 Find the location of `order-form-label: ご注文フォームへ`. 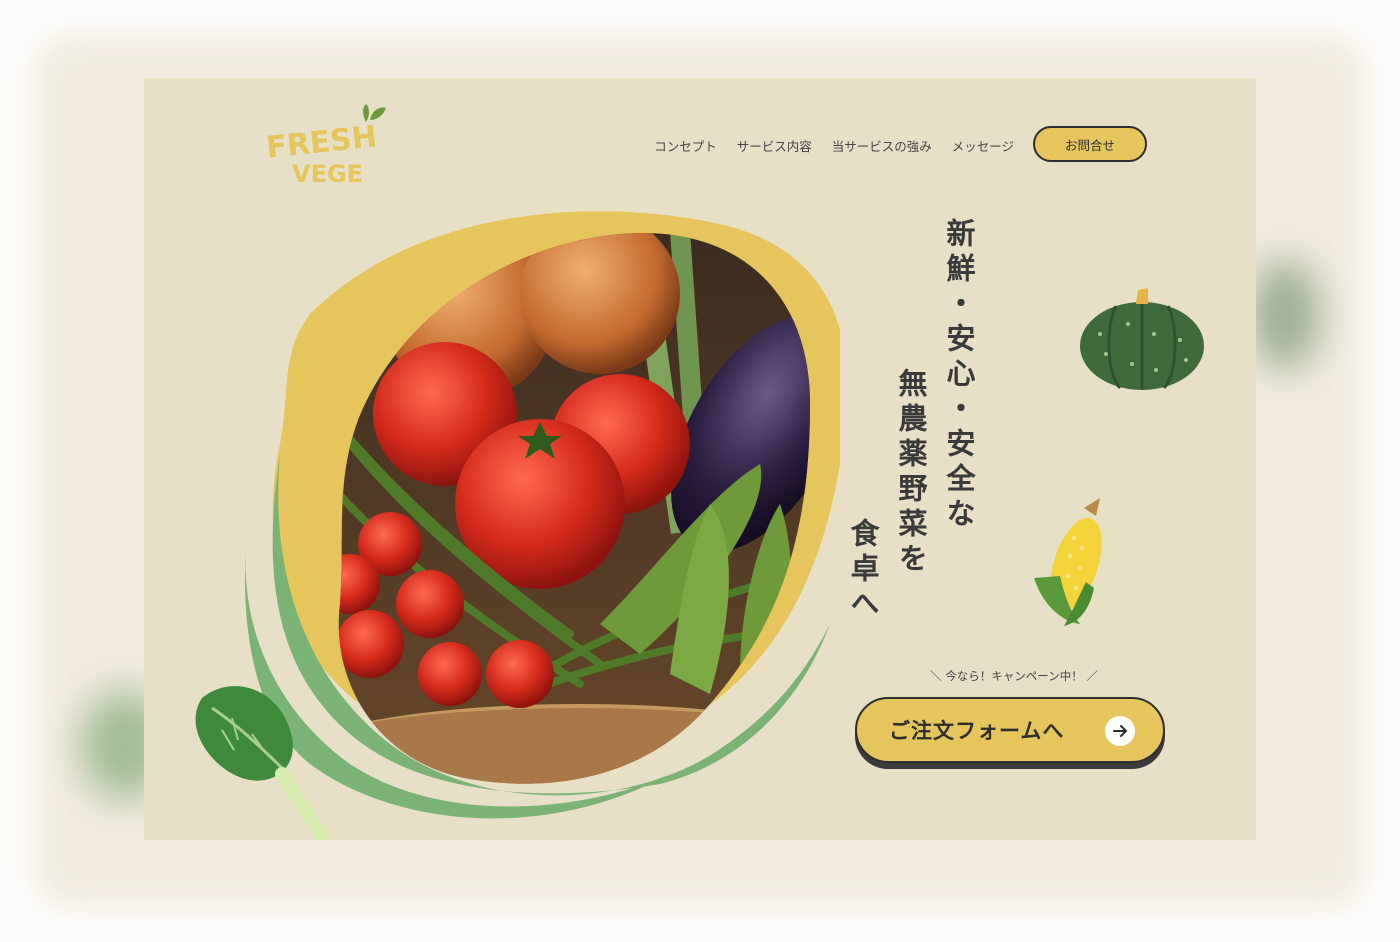

order-form-label: ご注文フォームへ is located at coordinates (977, 731).